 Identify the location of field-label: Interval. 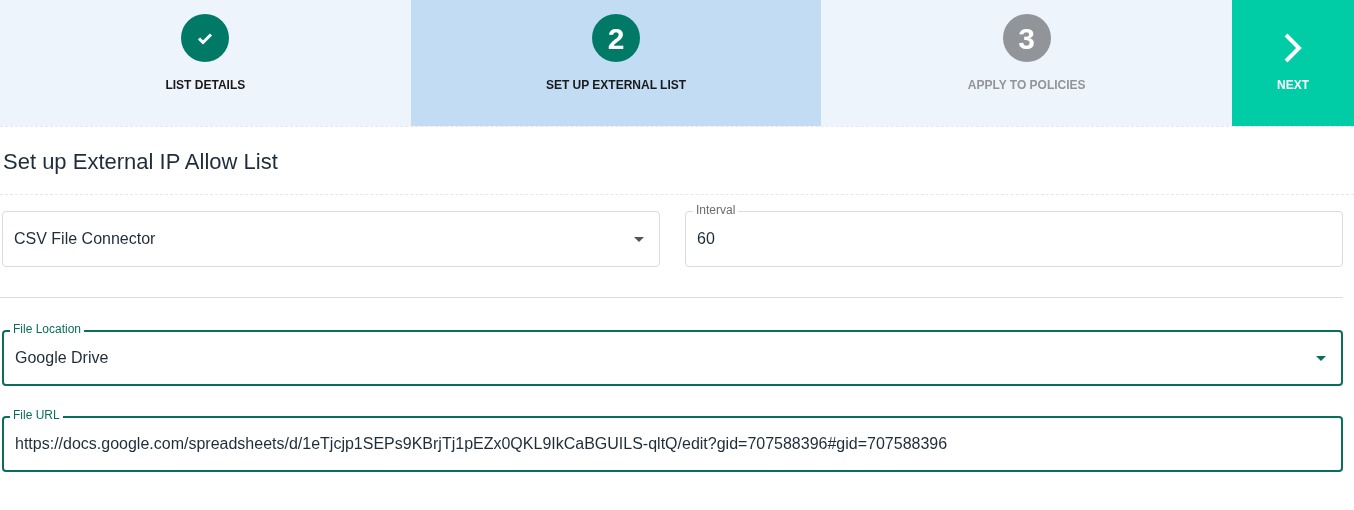
(716, 210).